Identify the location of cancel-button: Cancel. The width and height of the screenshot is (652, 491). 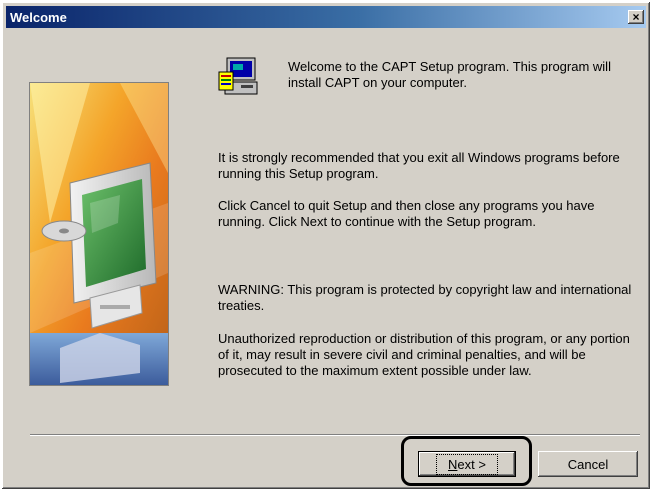
(588, 464).